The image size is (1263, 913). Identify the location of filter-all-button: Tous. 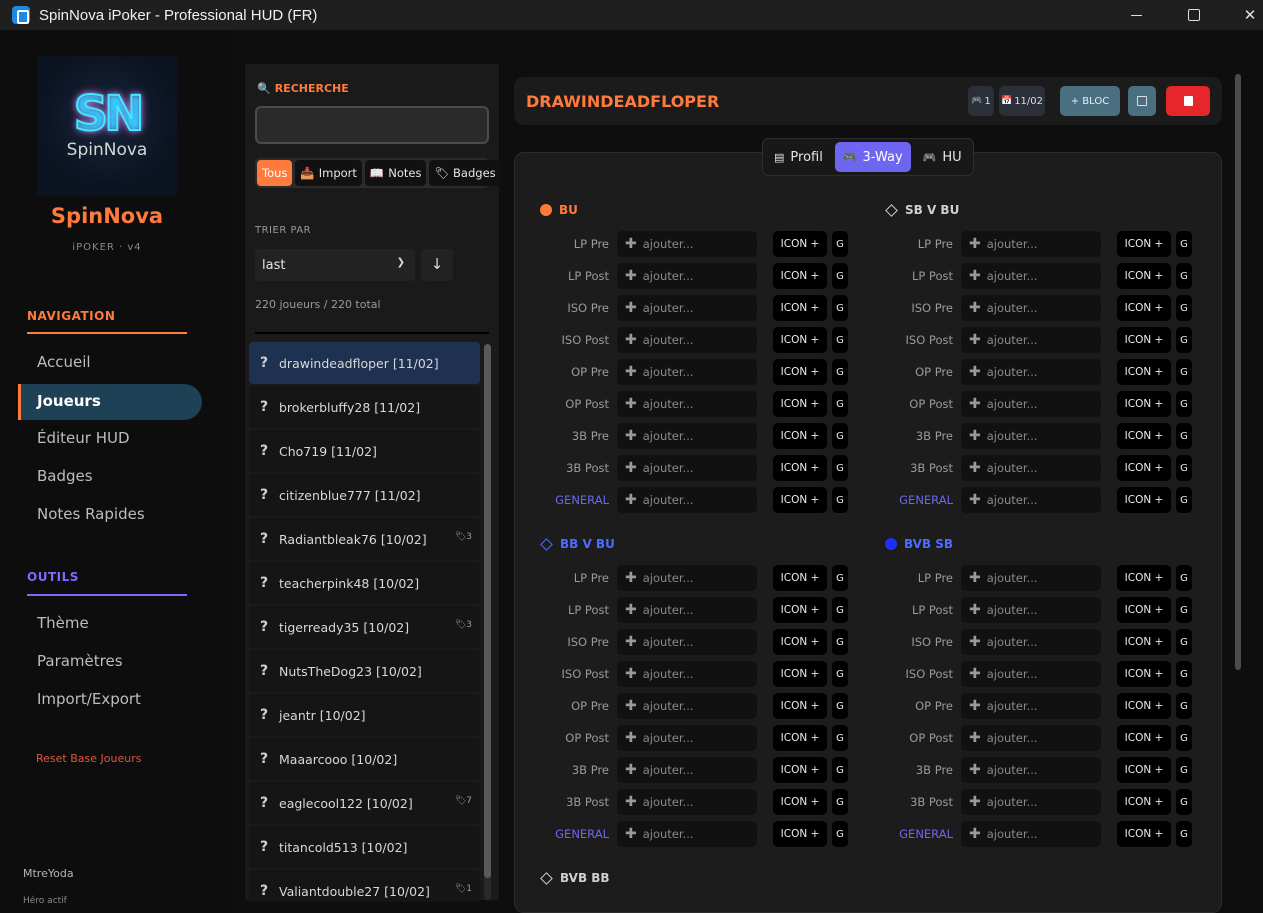
(275, 173).